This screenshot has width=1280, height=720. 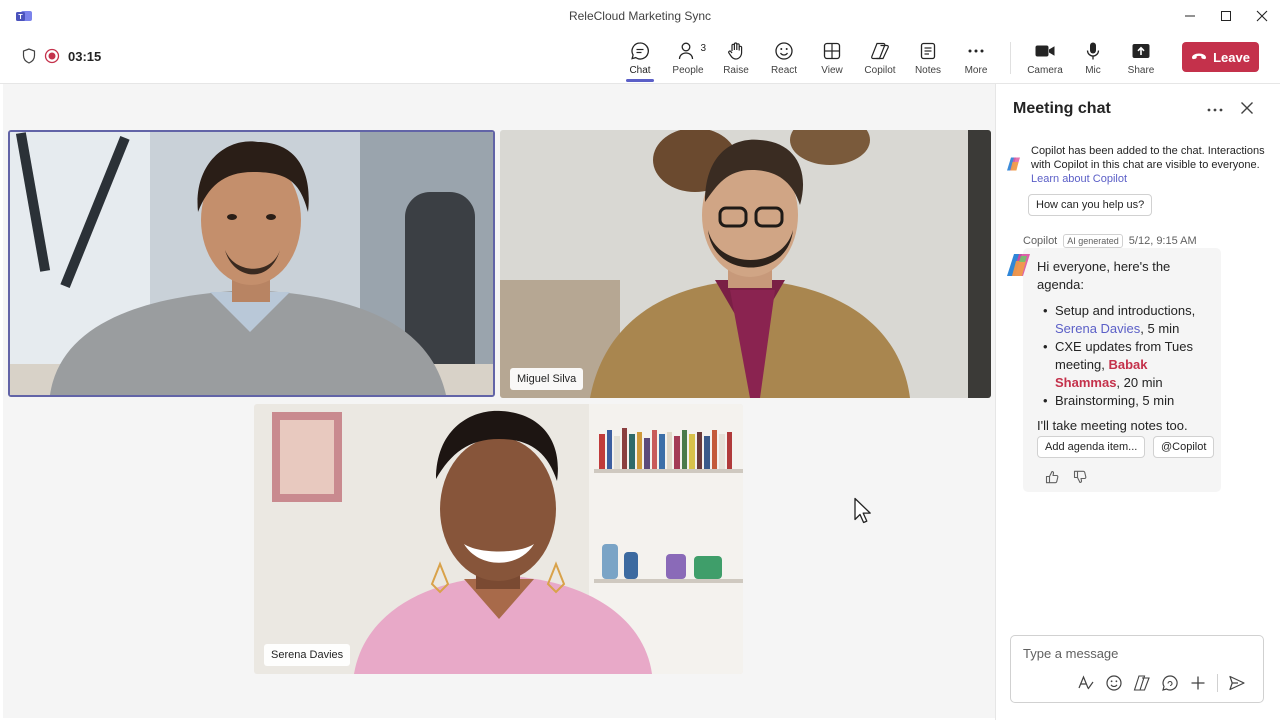 What do you see at coordinates (1040, 241) in the screenshot?
I see `message-sender: Copilot` at bounding box center [1040, 241].